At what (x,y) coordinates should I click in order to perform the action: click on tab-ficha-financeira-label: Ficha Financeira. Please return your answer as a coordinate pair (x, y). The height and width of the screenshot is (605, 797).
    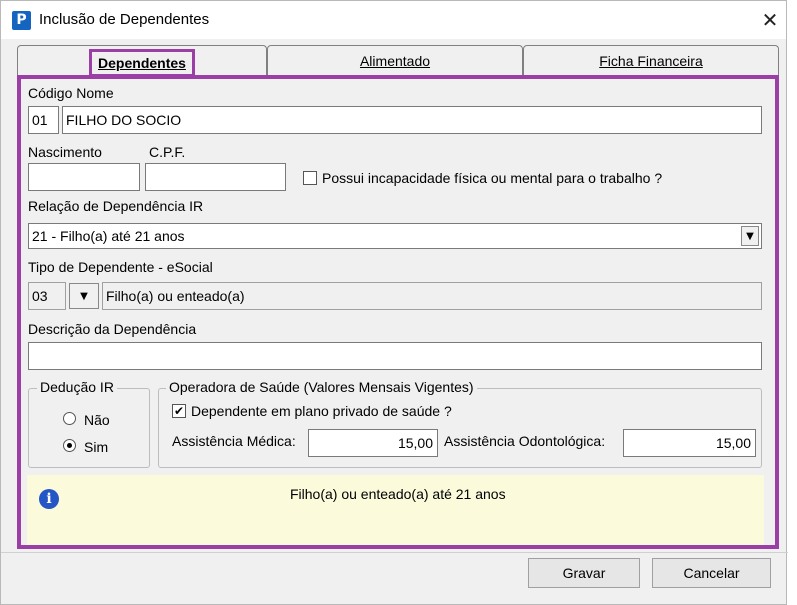
    Looking at the image, I should click on (651, 61).